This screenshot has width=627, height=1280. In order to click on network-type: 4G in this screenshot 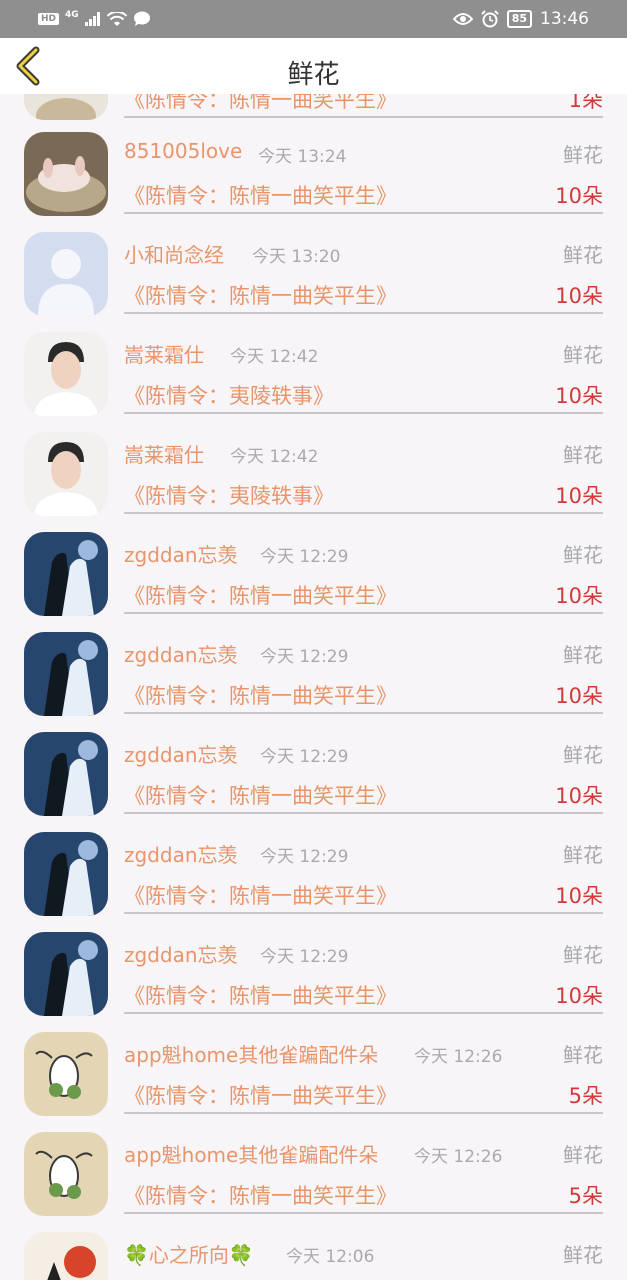, I will do `click(72, 15)`.